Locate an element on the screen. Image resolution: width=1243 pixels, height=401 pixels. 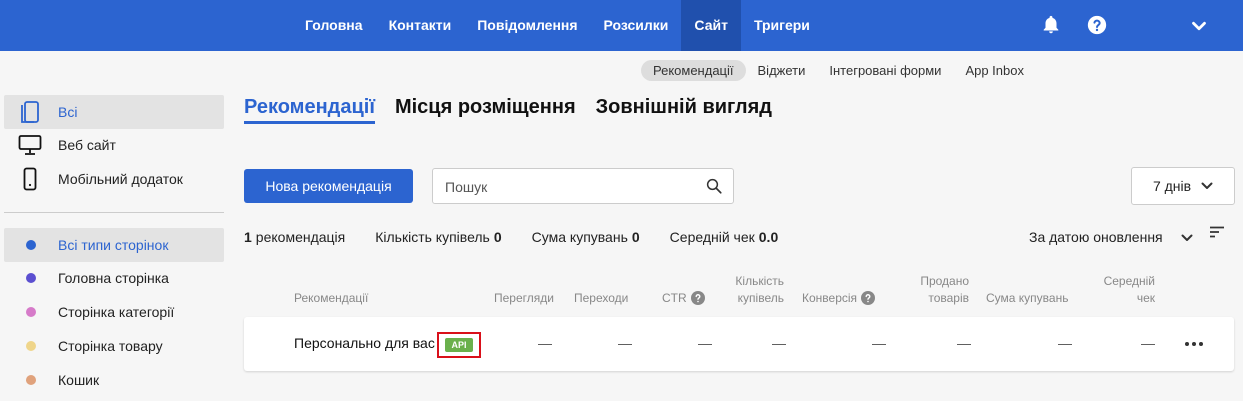
sidebar-item-all: Всі is located at coordinates (114, 112).